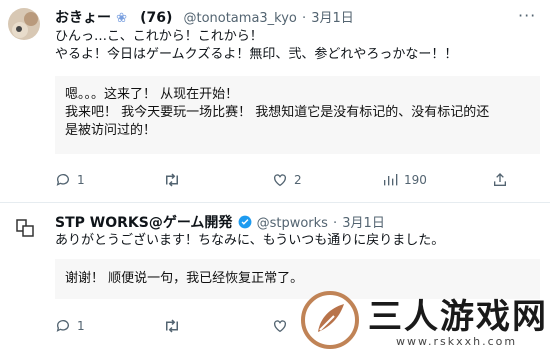  Describe the element at coordinates (24, 24) in the screenshot. I see `avatar-okyo` at that location.